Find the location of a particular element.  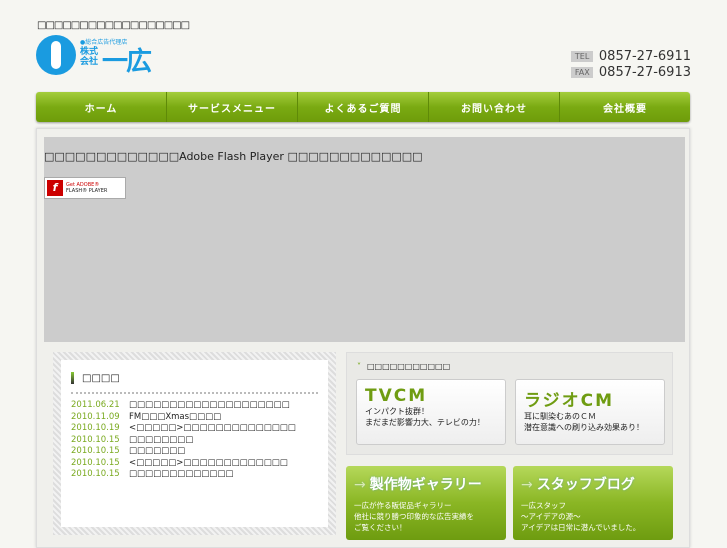

gallery-line1: 一広が作る販促品ギャラリー is located at coordinates (403, 505).